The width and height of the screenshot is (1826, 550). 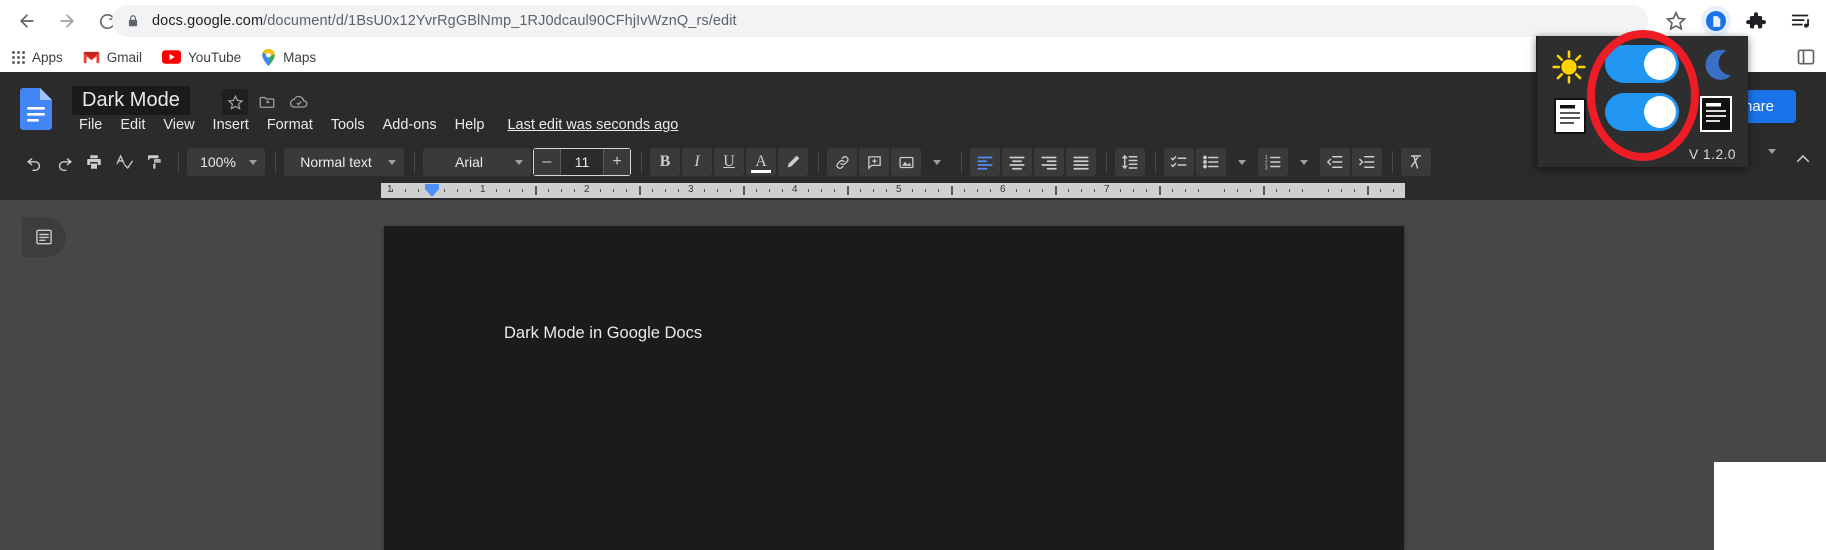 What do you see at coordinates (793, 162) in the screenshot?
I see `highlight-color-button` at bounding box center [793, 162].